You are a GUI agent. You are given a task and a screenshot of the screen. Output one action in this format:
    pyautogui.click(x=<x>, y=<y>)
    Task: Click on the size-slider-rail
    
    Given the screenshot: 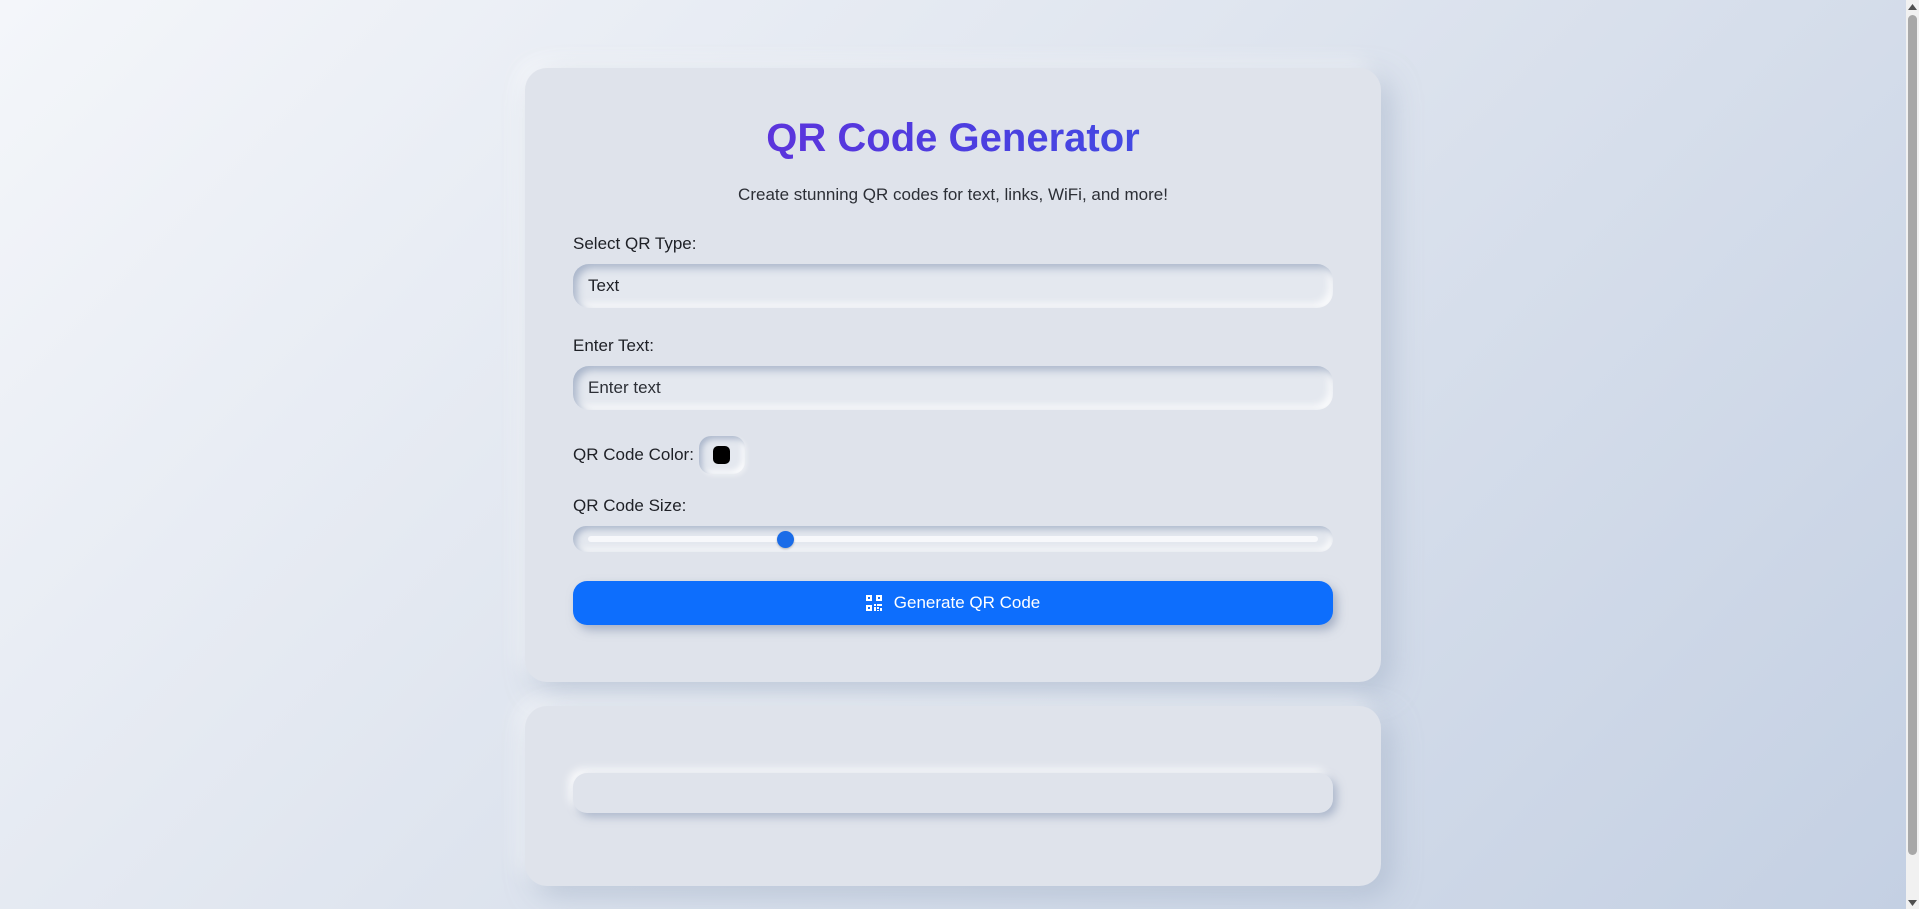 What is the action you would take?
    pyautogui.click(x=953, y=539)
    